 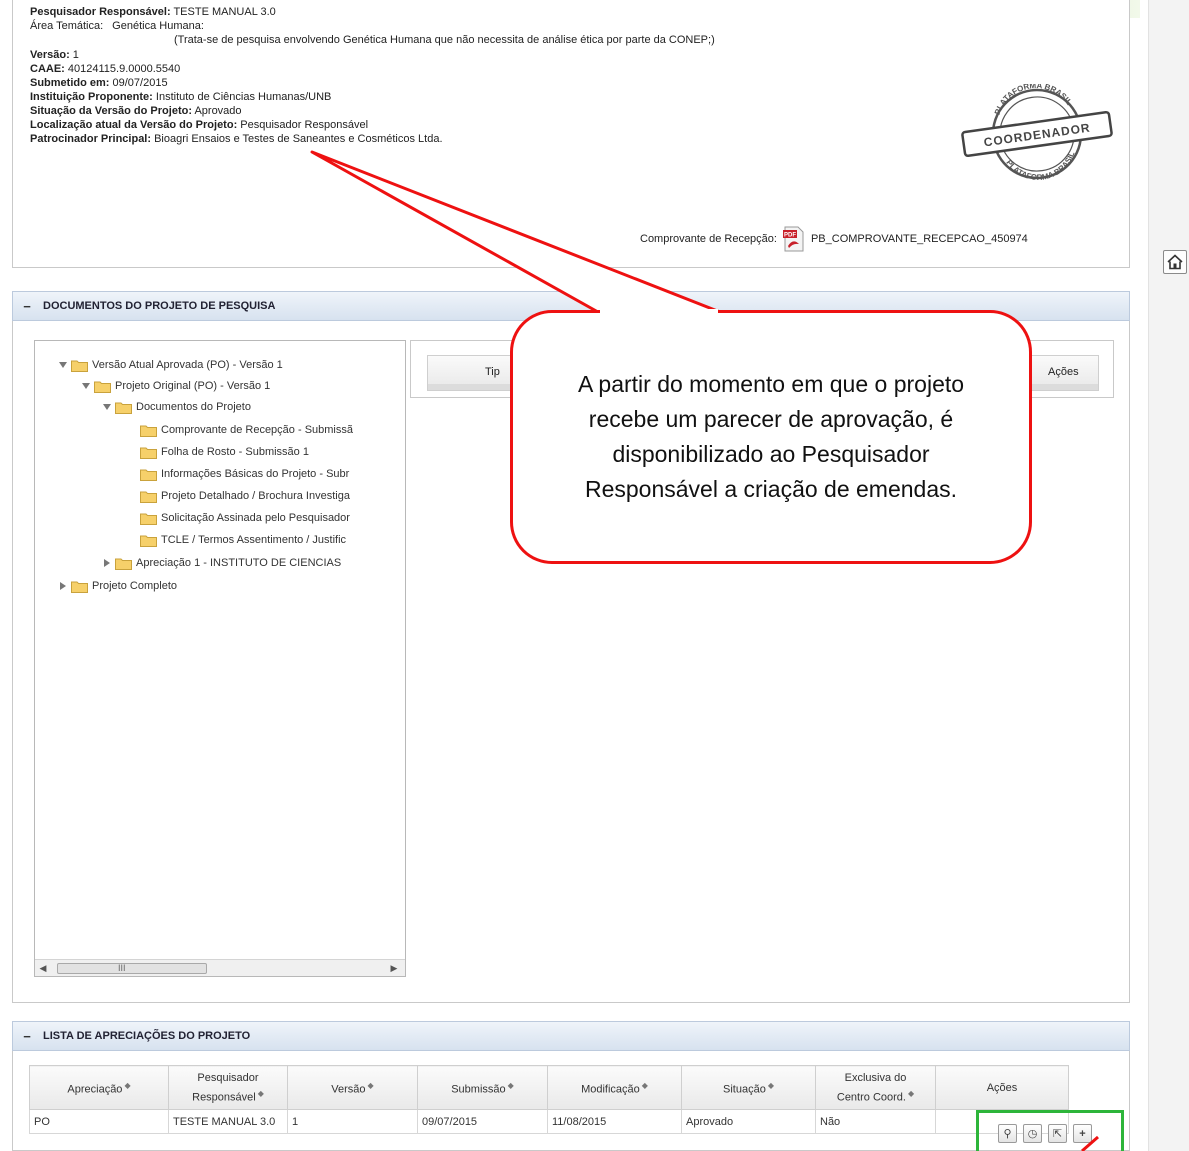 What do you see at coordinates (217, 111) in the screenshot?
I see `value: Aprovado` at bounding box center [217, 111].